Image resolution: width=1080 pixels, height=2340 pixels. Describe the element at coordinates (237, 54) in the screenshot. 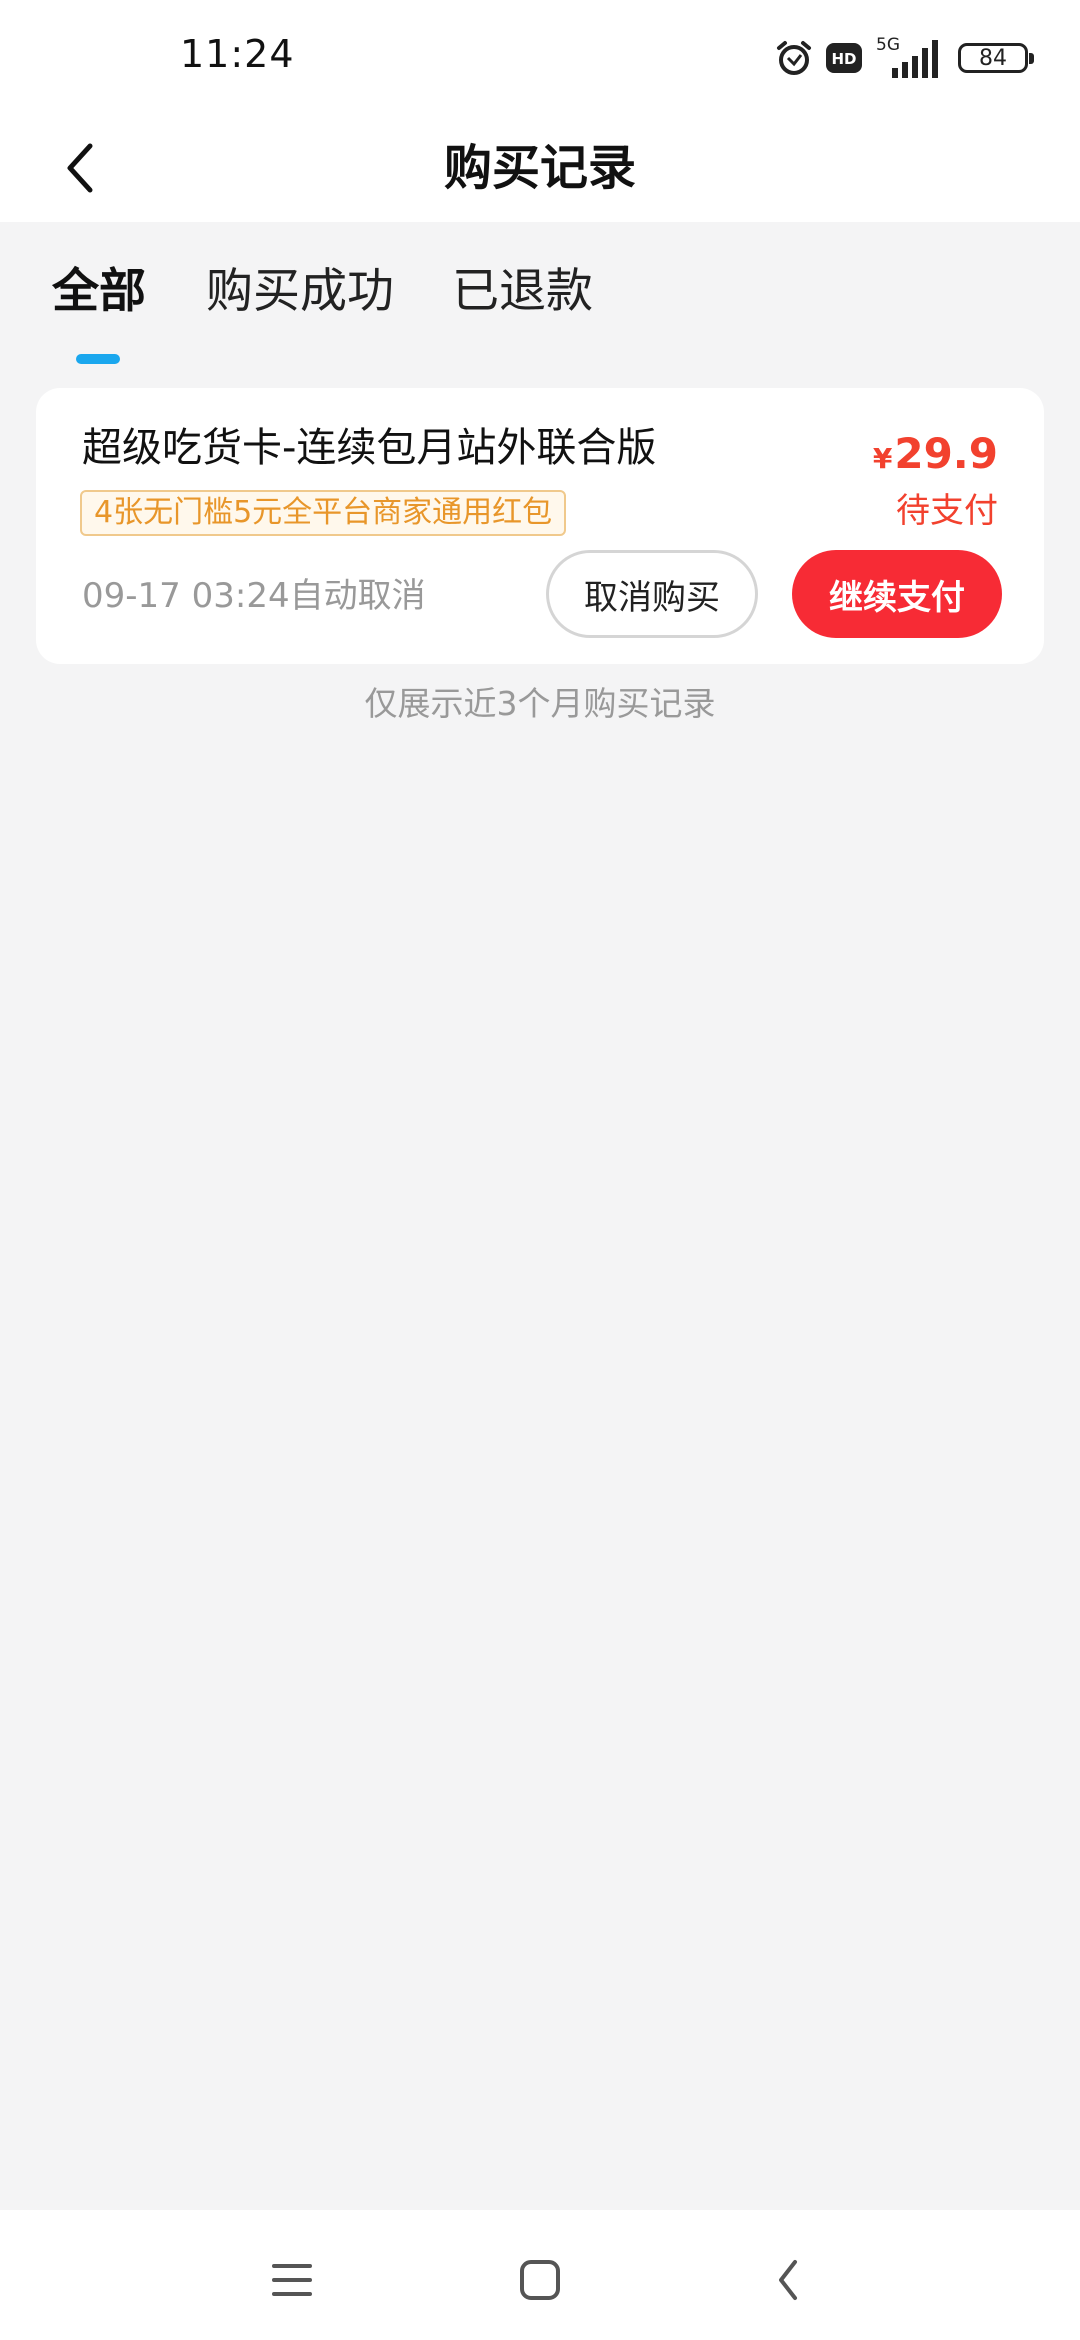

I see `status-time: 11:24` at that location.